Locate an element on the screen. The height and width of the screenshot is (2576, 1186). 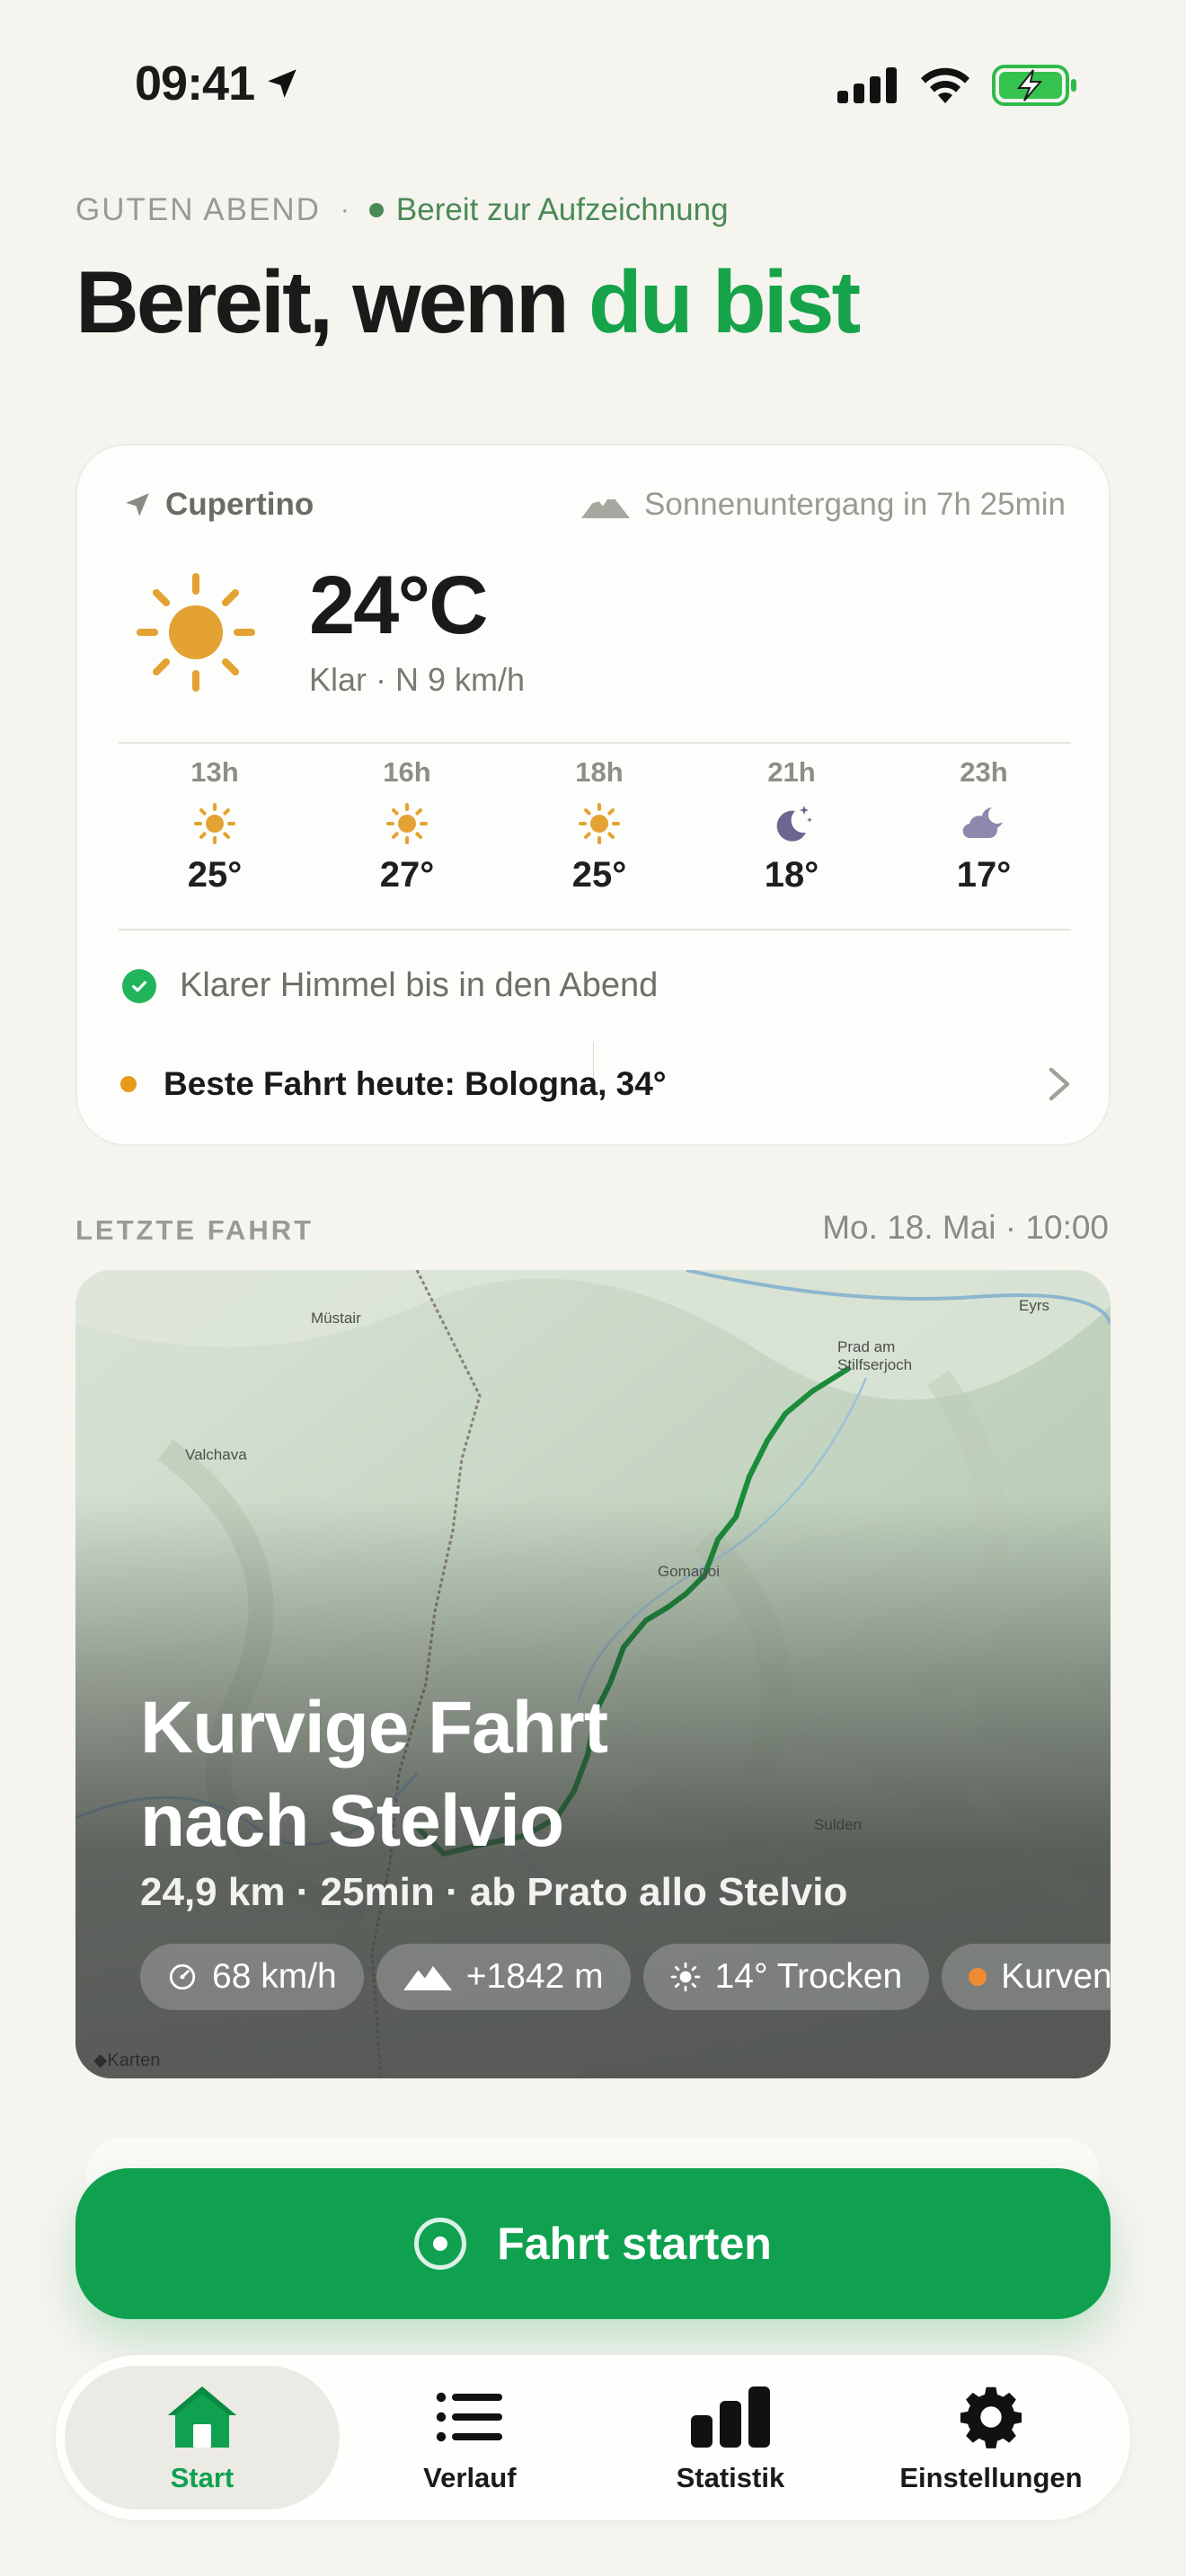
bar-chart-icon is located at coordinates (730, 2417).